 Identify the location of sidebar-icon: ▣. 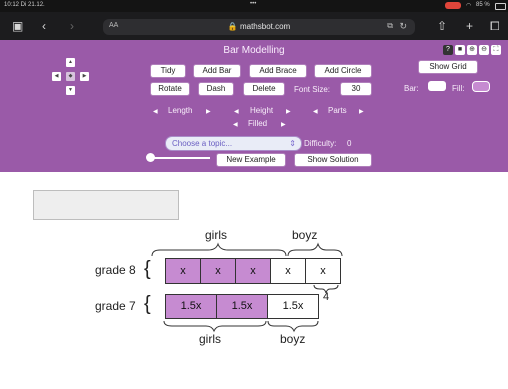
(17, 26).